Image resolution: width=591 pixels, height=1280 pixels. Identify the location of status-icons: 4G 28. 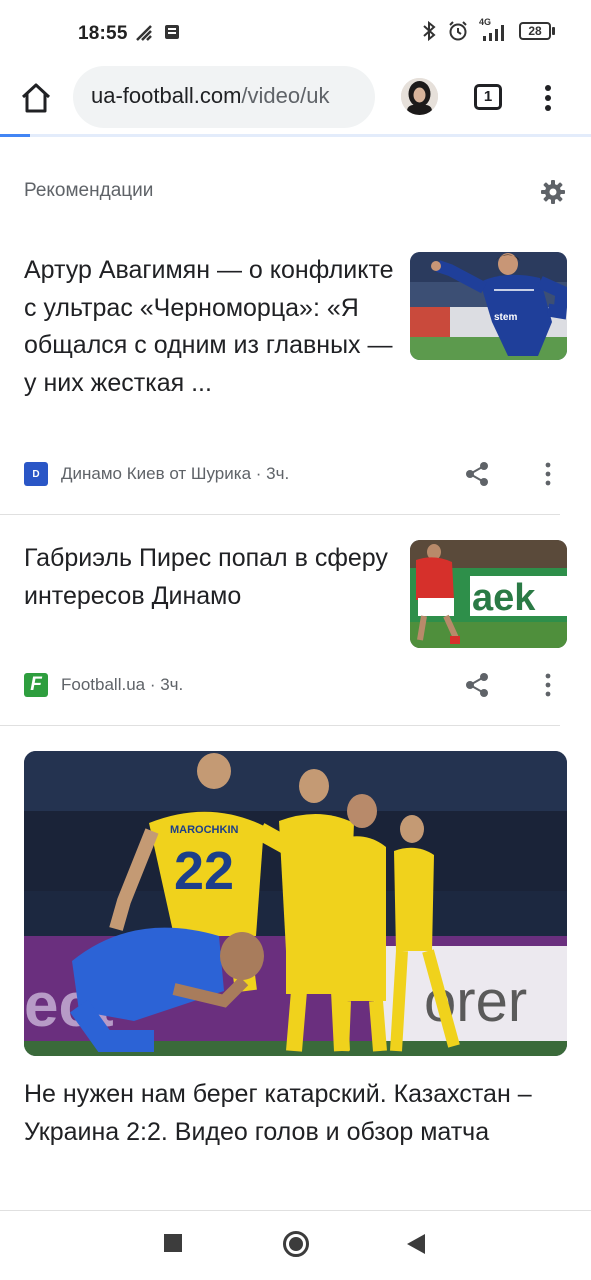
(488, 29).